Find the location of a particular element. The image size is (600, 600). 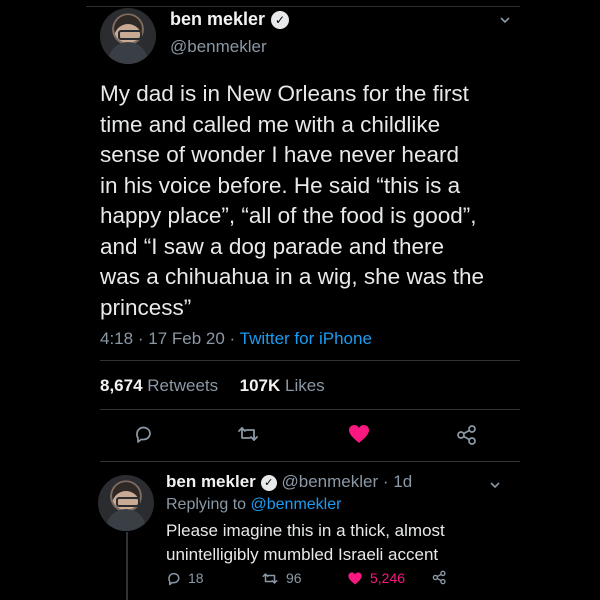

tweet-stats: 8,674 Retweets 107K Likes is located at coordinates (212, 386).